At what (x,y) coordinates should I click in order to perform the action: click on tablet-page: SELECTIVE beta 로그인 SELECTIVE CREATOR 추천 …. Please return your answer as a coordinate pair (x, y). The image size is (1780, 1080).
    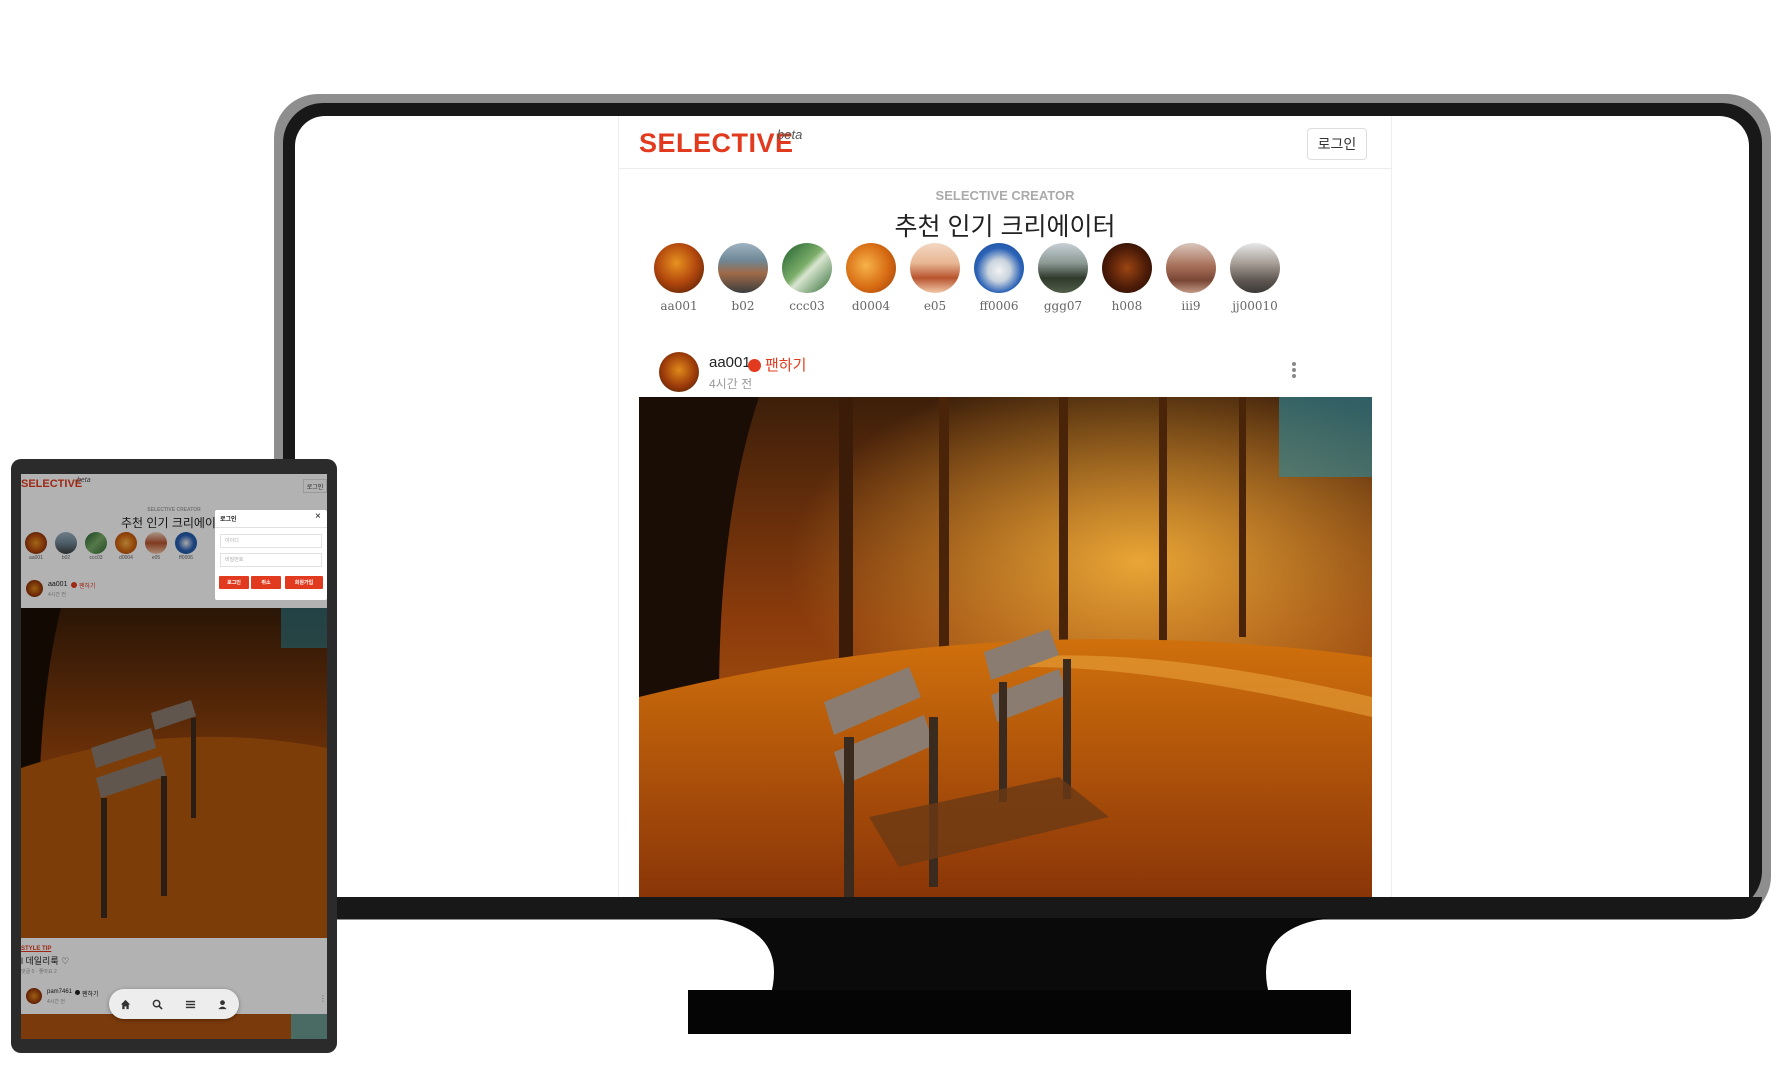
    Looking at the image, I should click on (174, 756).